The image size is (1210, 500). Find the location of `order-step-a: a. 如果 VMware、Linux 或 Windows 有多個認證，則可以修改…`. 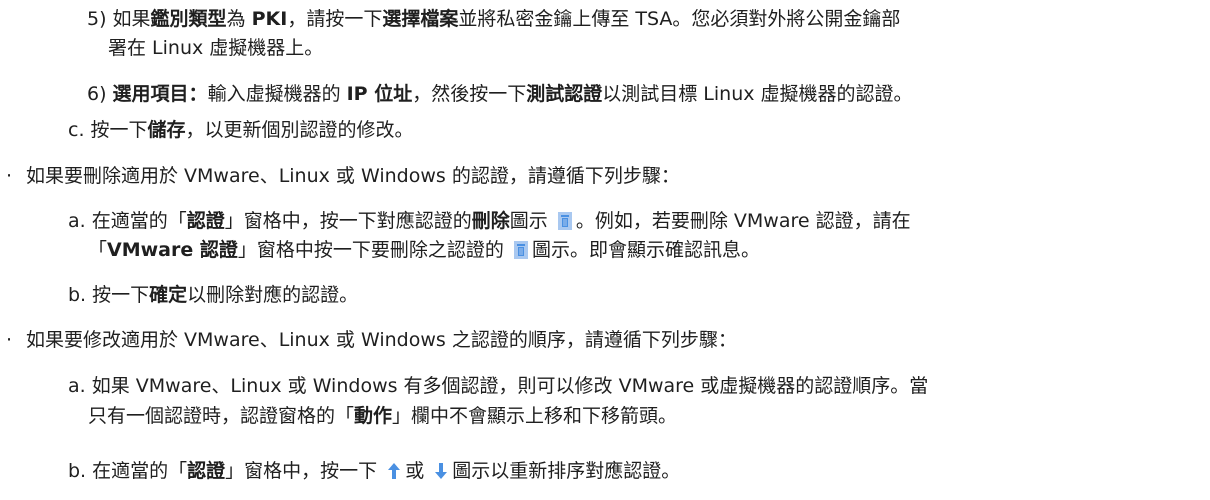

order-step-a: a. 如果 VMware、Linux 或 Windows 有多個認證，則可以修改… is located at coordinates (498, 386).